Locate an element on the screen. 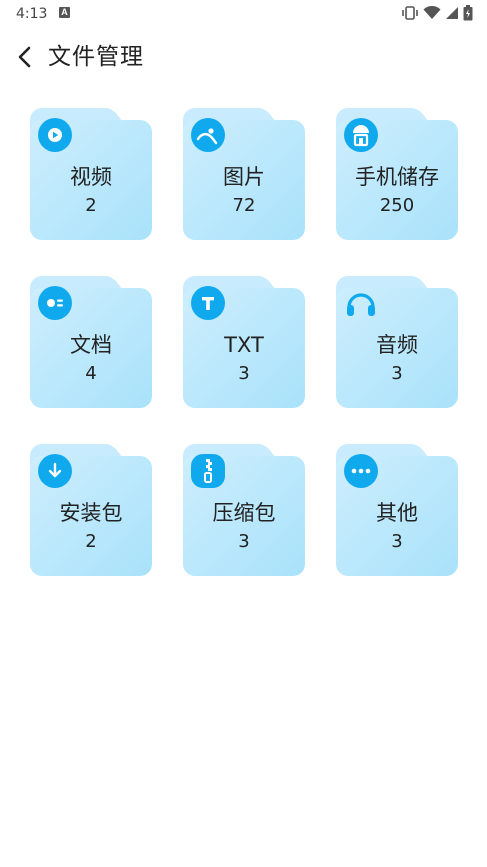  headphones-icon is located at coordinates (361, 303).